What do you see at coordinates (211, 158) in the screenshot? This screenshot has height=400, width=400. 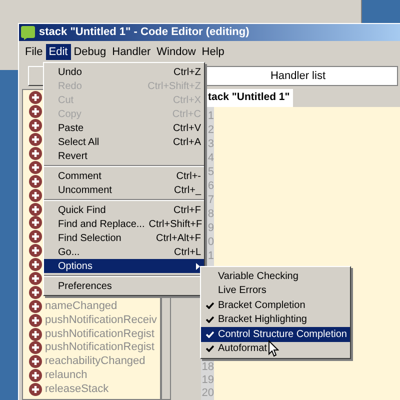 I see `line-number: 4` at bounding box center [211, 158].